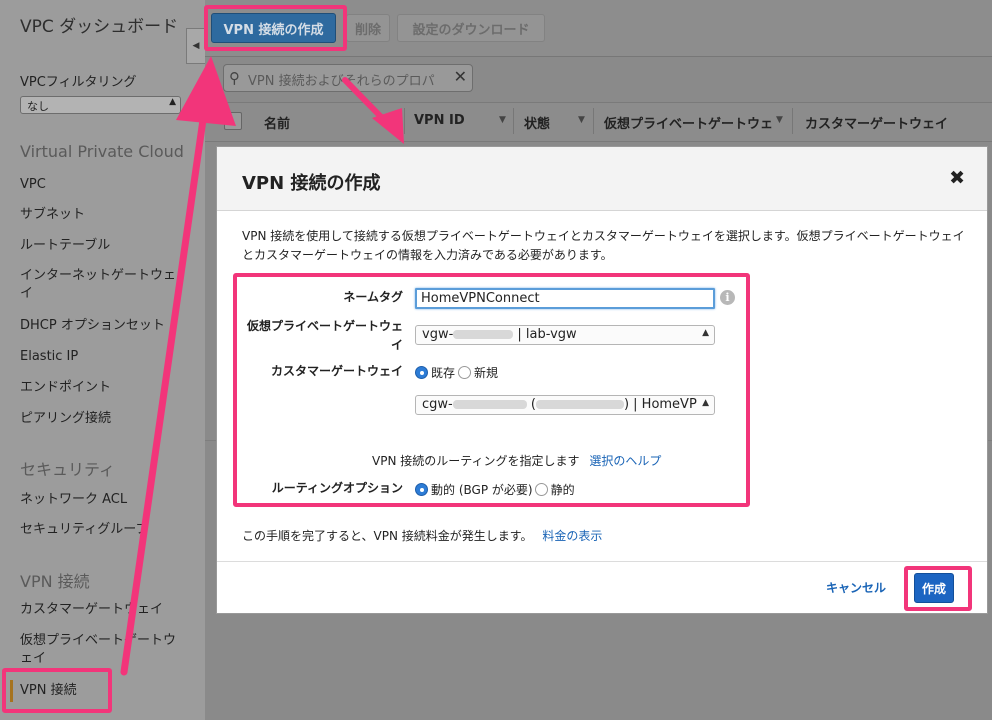 This screenshot has height=720, width=992. I want to click on sidebar-item-peering: ピアリング接続, so click(106, 419).